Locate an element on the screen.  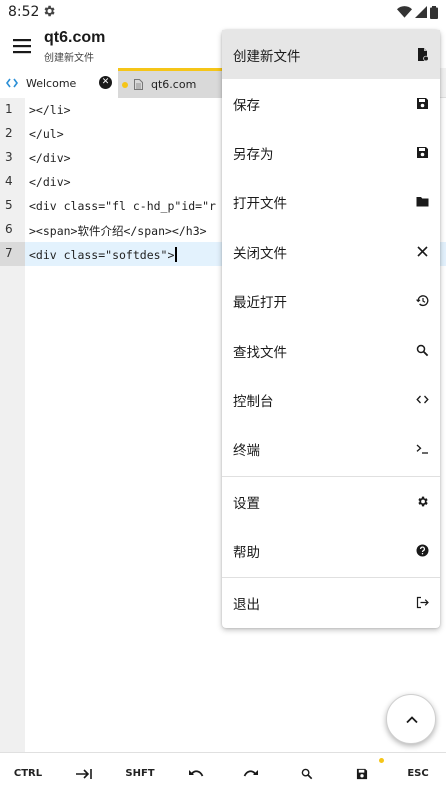
code-icon is located at coordinates (422, 399).